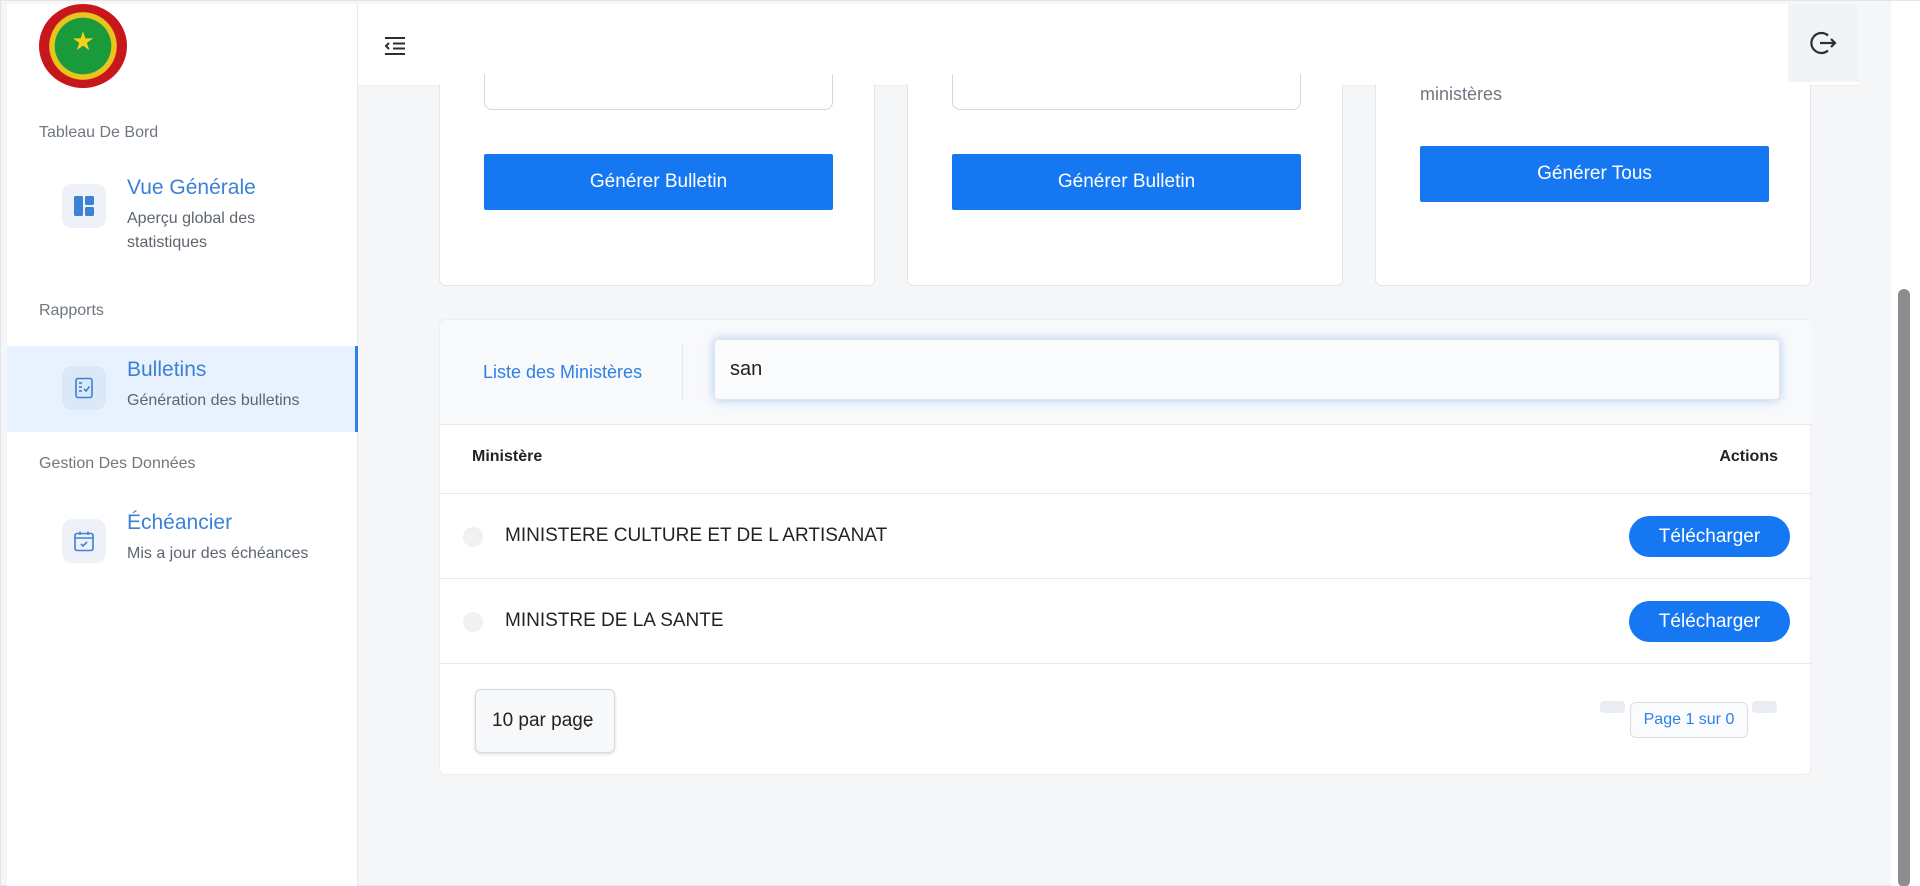  Describe the element at coordinates (1904, 587) in the screenshot. I see `scrollbar-thumb` at that location.